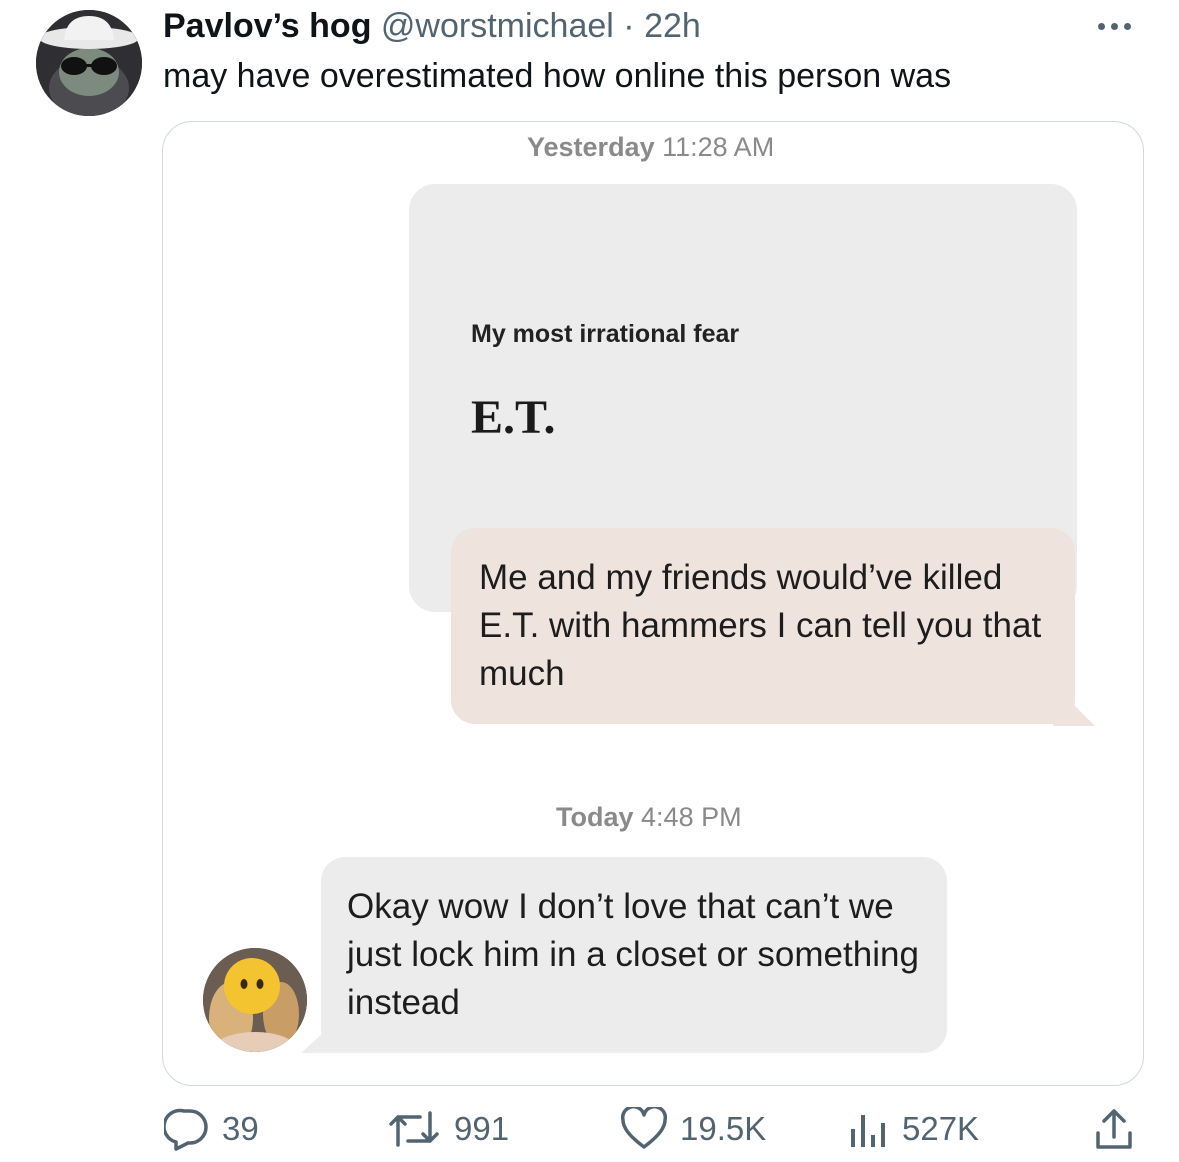 This screenshot has width=1179, height=1162. Describe the element at coordinates (211, 1129) in the screenshot. I see `reply-button: 39` at that location.